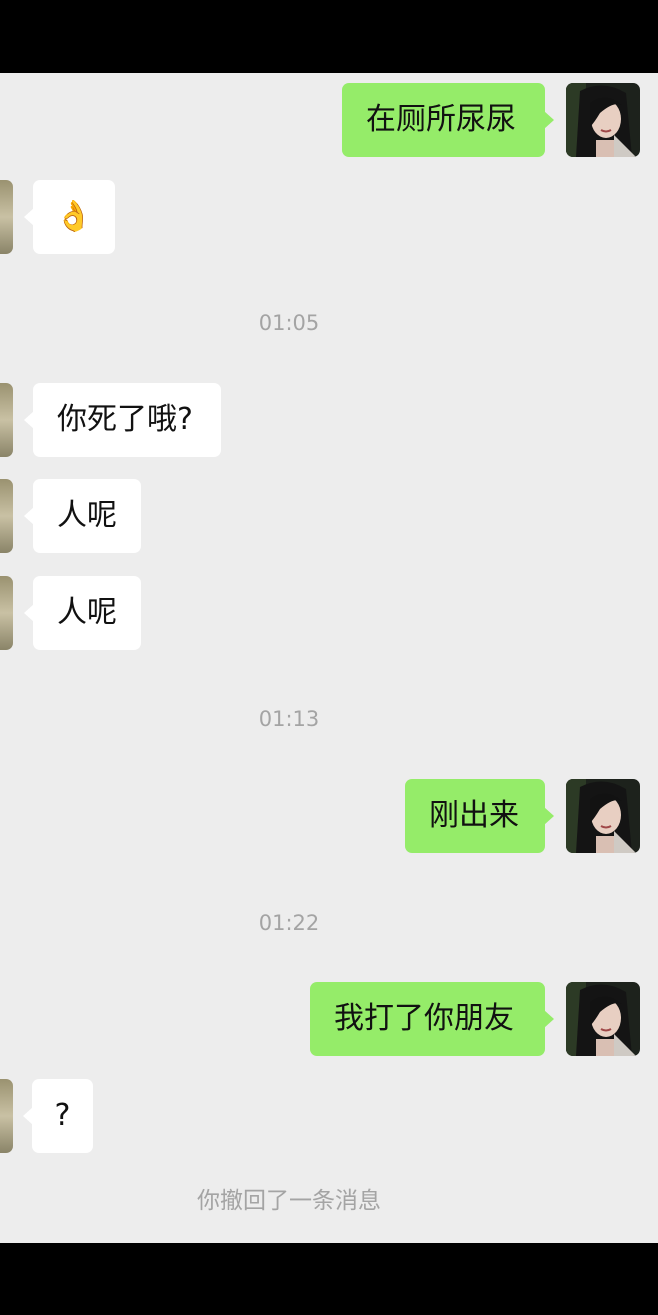 The width and height of the screenshot is (658, 1315). What do you see at coordinates (58, 1116) in the screenshot?
I see `message-bubble-incoming: ?` at bounding box center [58, 1116].